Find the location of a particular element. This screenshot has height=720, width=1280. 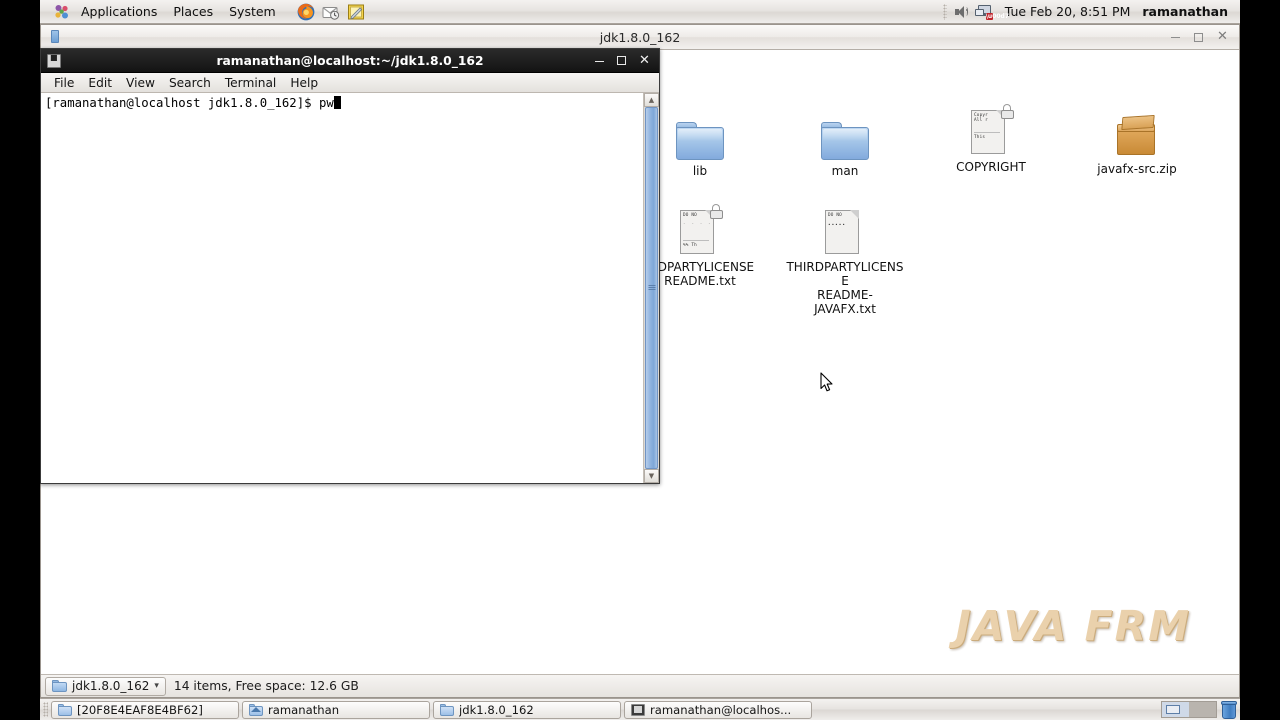

file-item-man: man is located at coordinates (845, 145).